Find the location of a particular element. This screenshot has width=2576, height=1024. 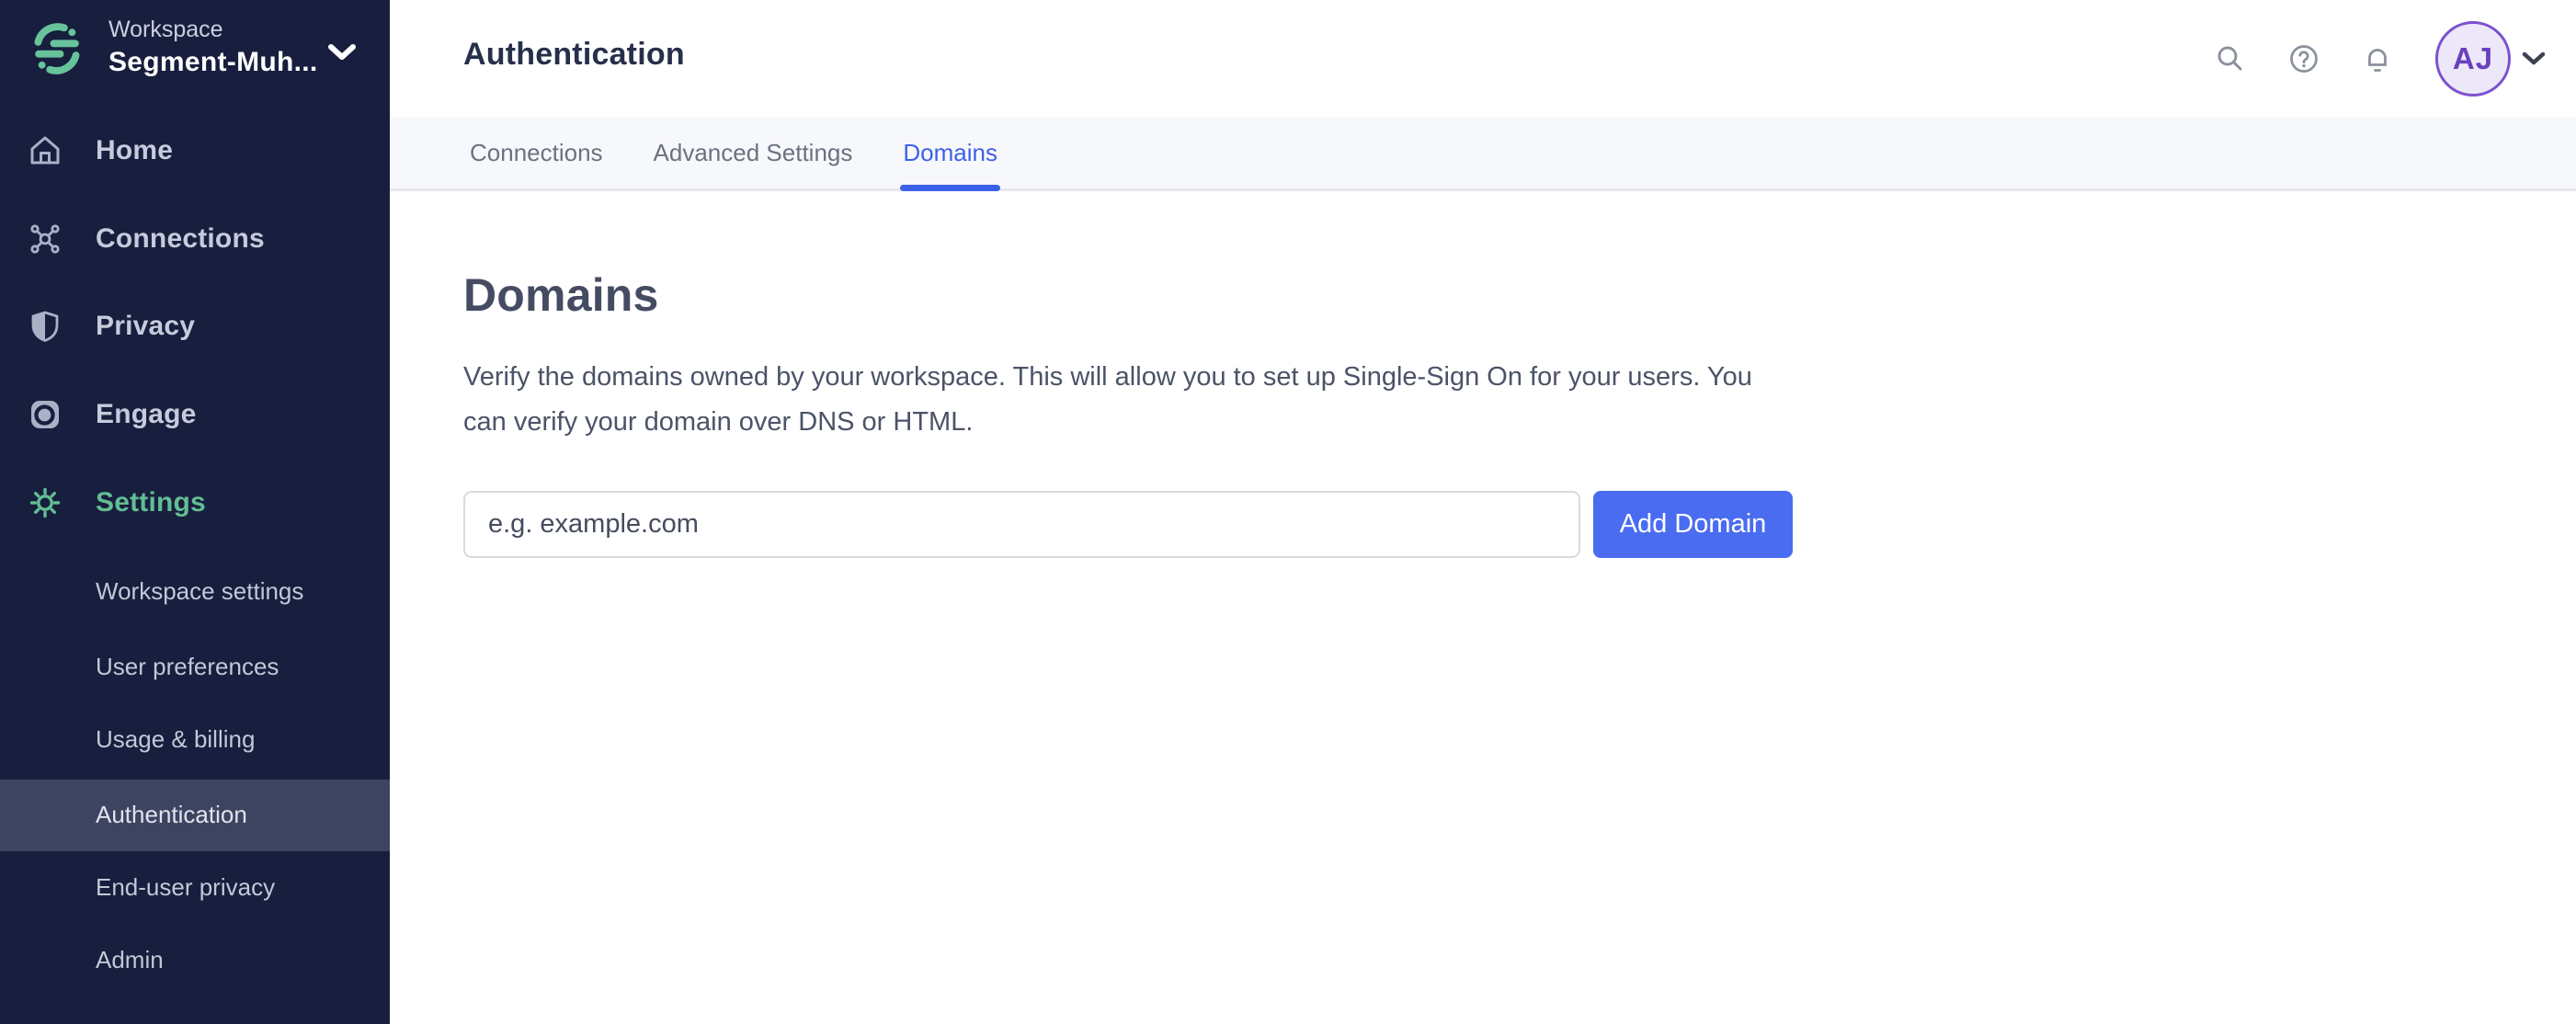

connections-icon is located at coordinates (45, 239).